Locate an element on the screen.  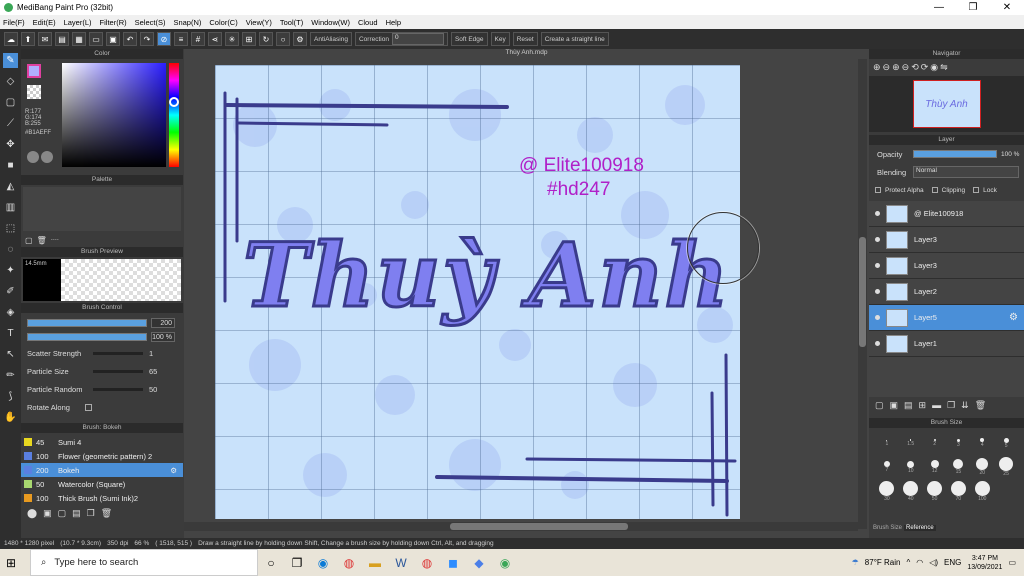
text-tool-icon: T is located at coordinates (10, 333).